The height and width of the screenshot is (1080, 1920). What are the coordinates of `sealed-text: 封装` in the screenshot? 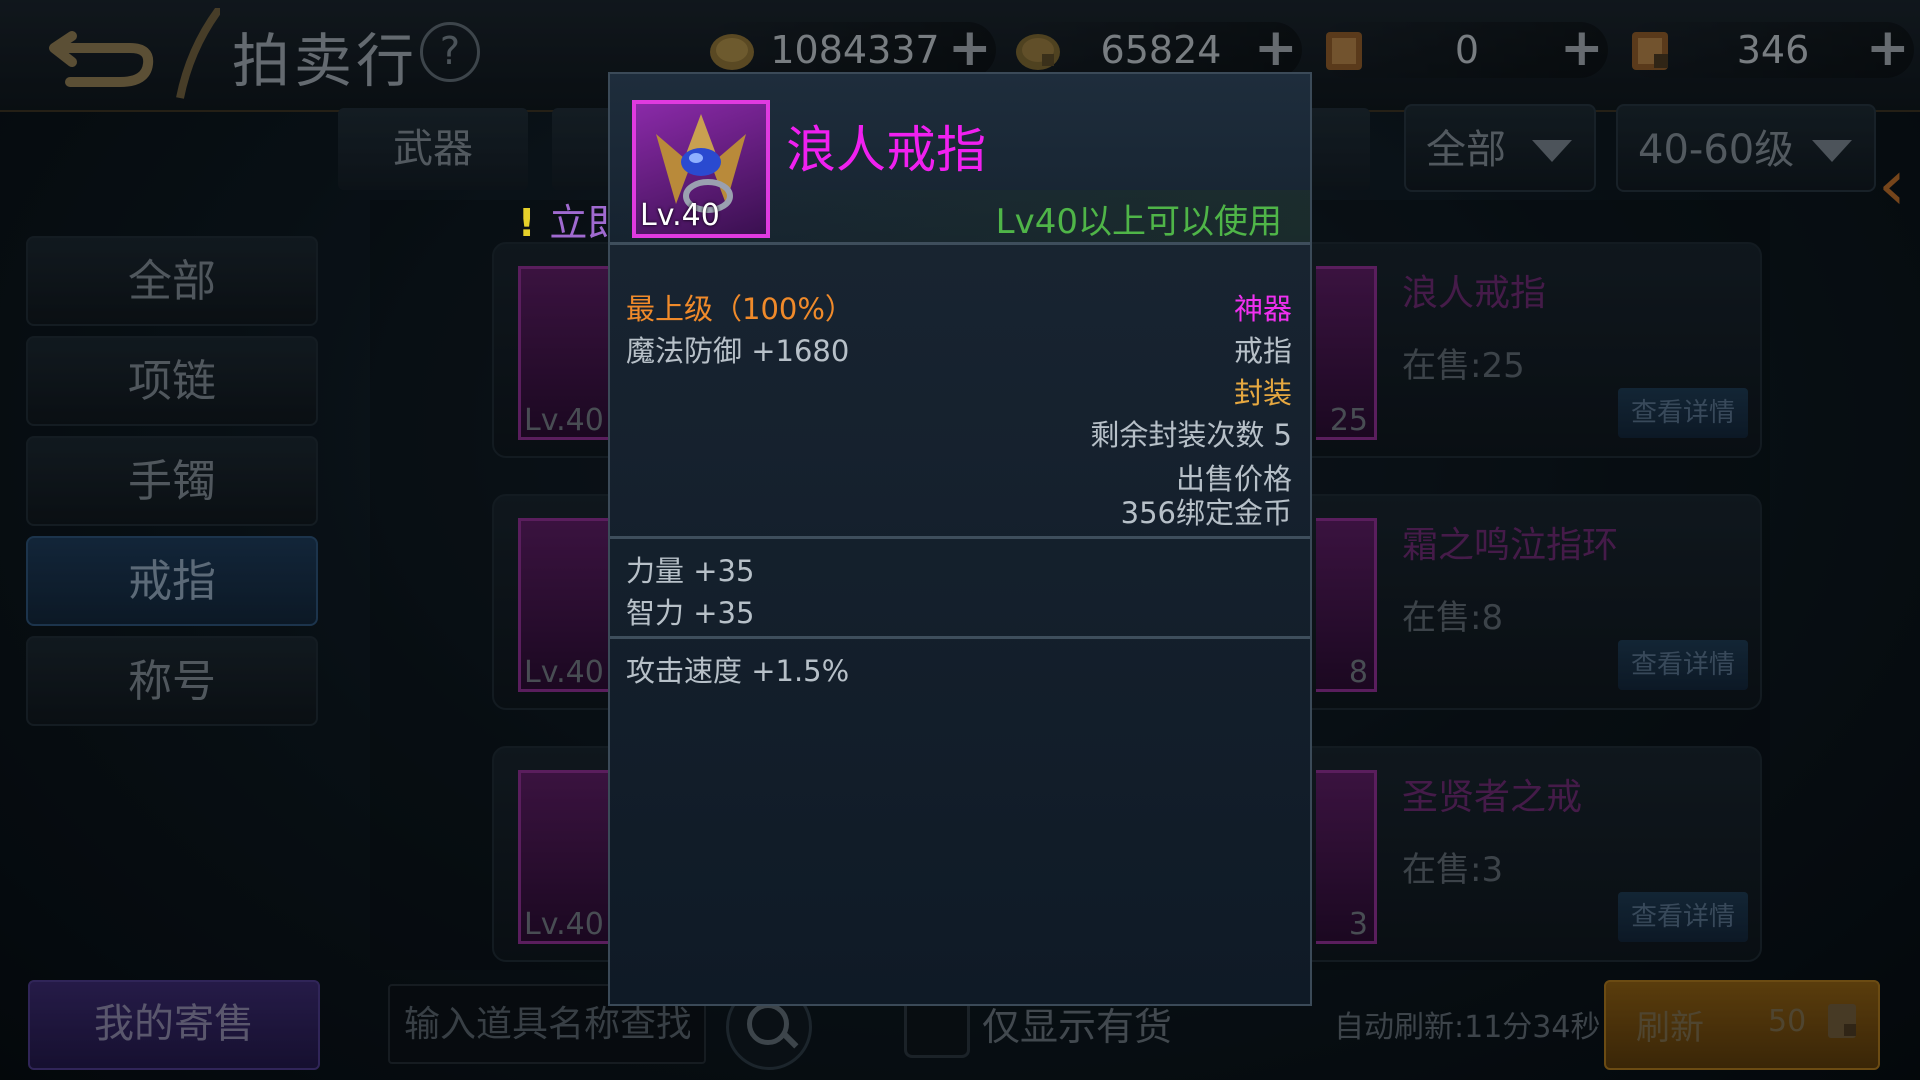 It's located at (1262, 393).